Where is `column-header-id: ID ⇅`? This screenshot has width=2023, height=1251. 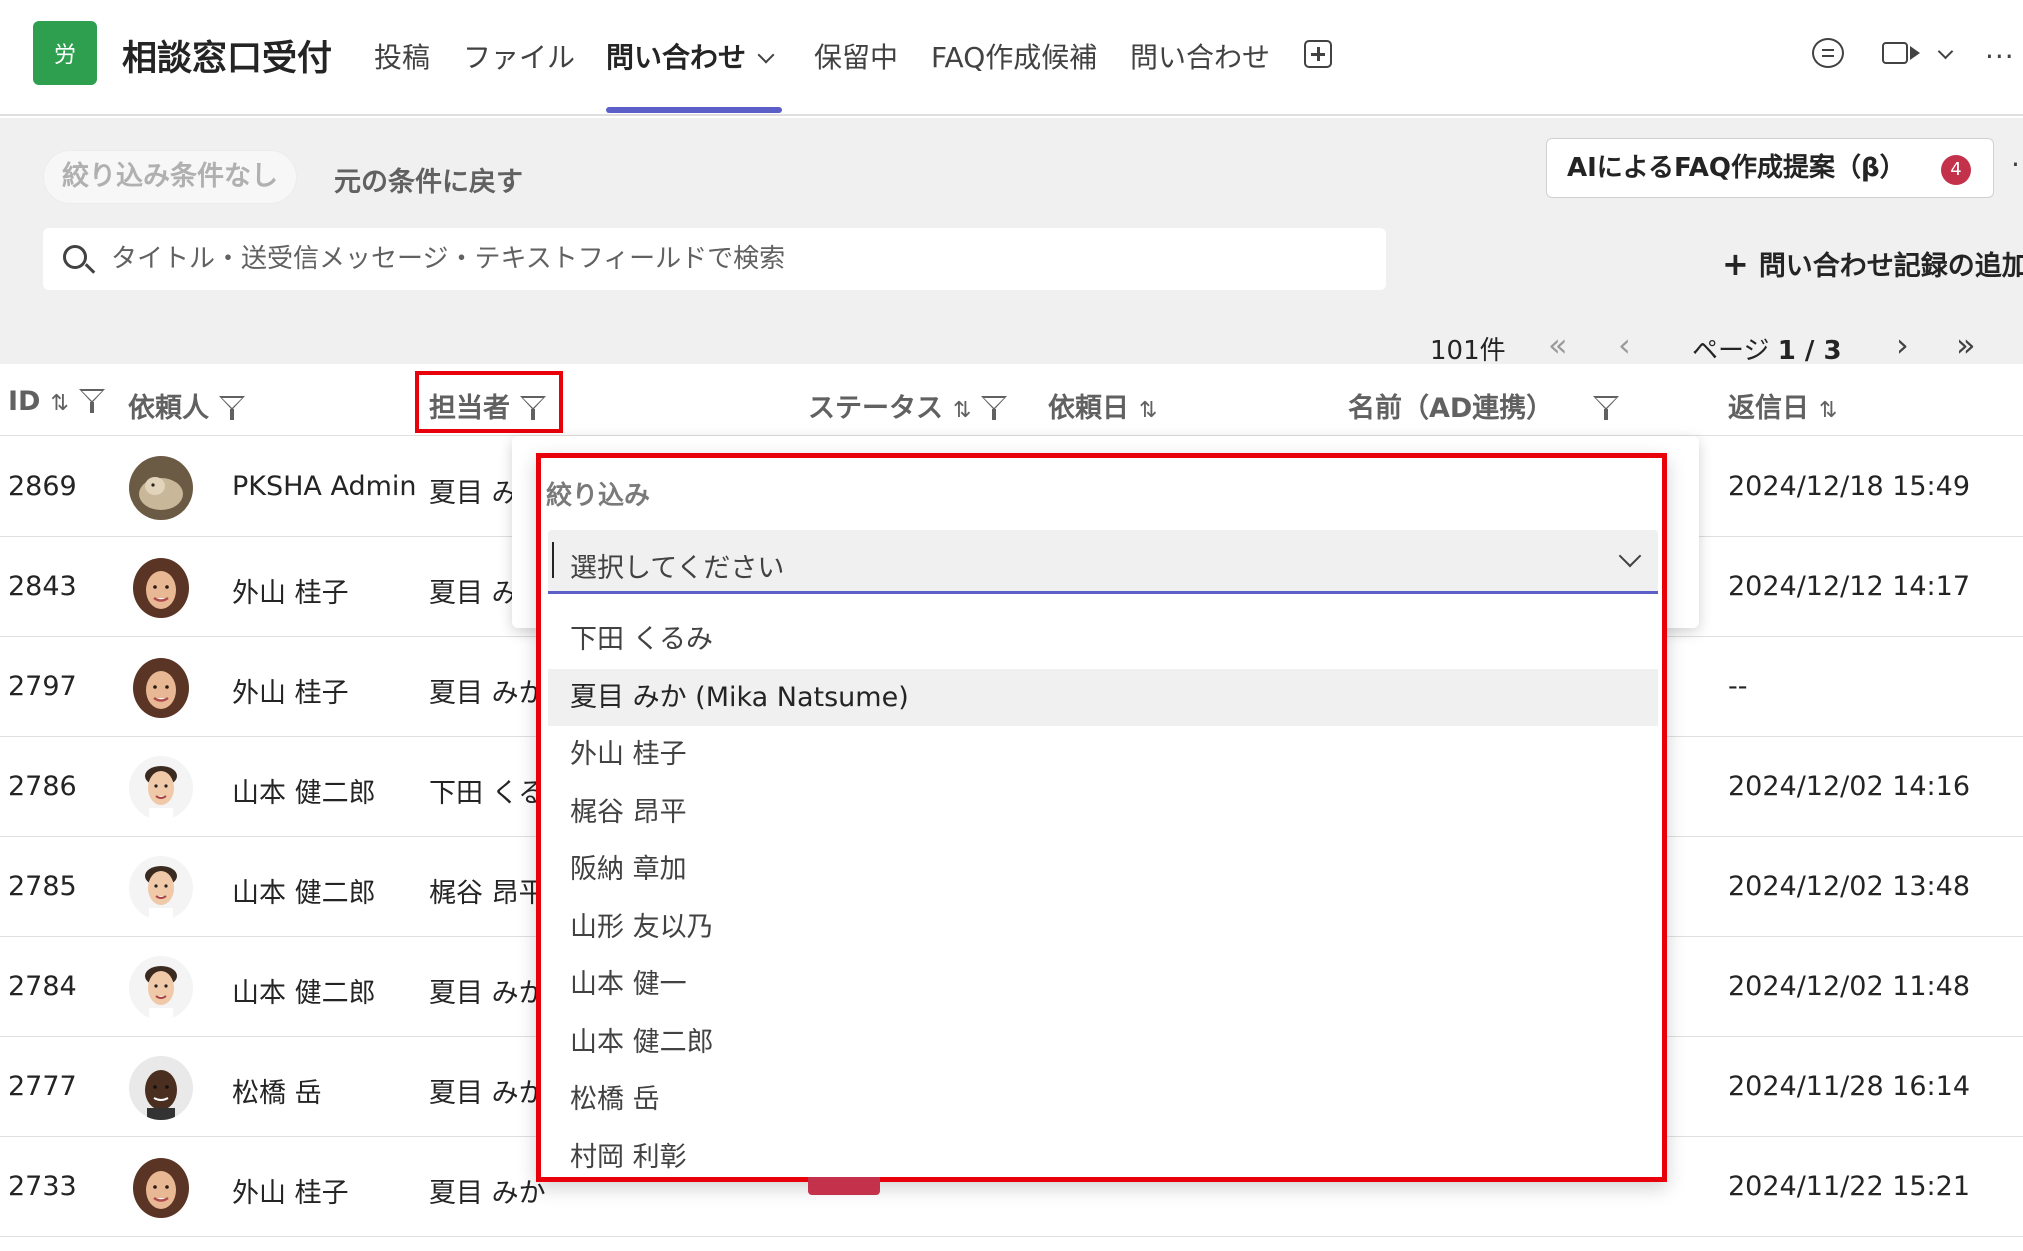
column-header-id: ID ⇅ is located at coordinates (56, 401).